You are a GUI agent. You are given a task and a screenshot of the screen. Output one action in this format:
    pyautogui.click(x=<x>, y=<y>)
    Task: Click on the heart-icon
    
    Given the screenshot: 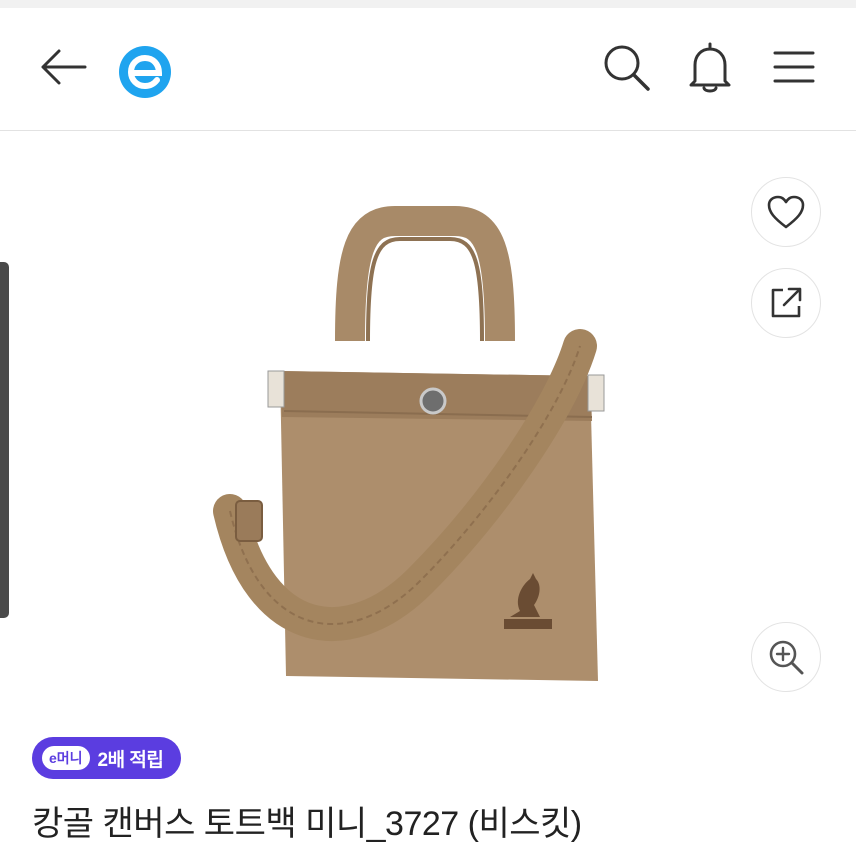 What is the action you would take?
    pyautogui.click(x=786, y=212)
    